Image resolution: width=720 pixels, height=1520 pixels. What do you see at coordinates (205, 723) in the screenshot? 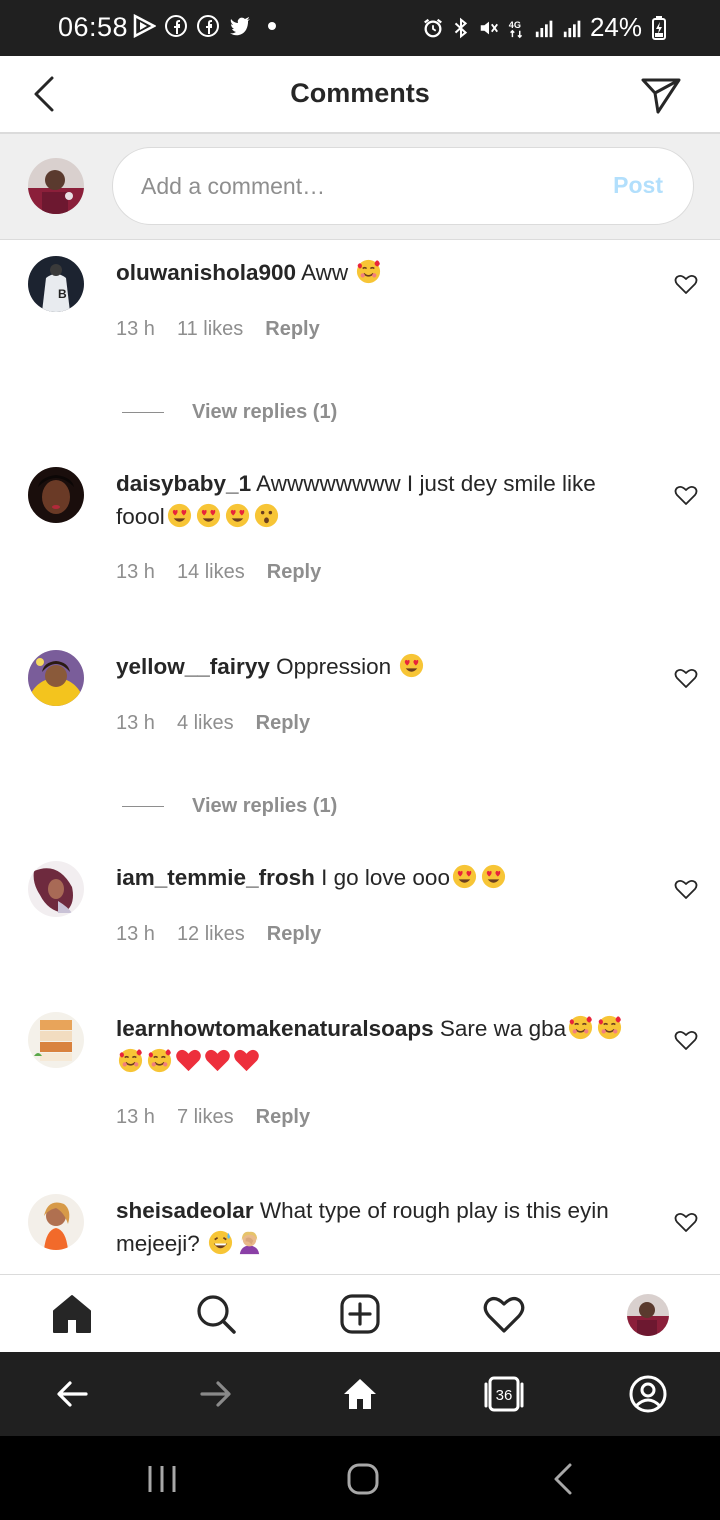
I see `comment-likes: 4 likes` at bounding box center [205, 723].